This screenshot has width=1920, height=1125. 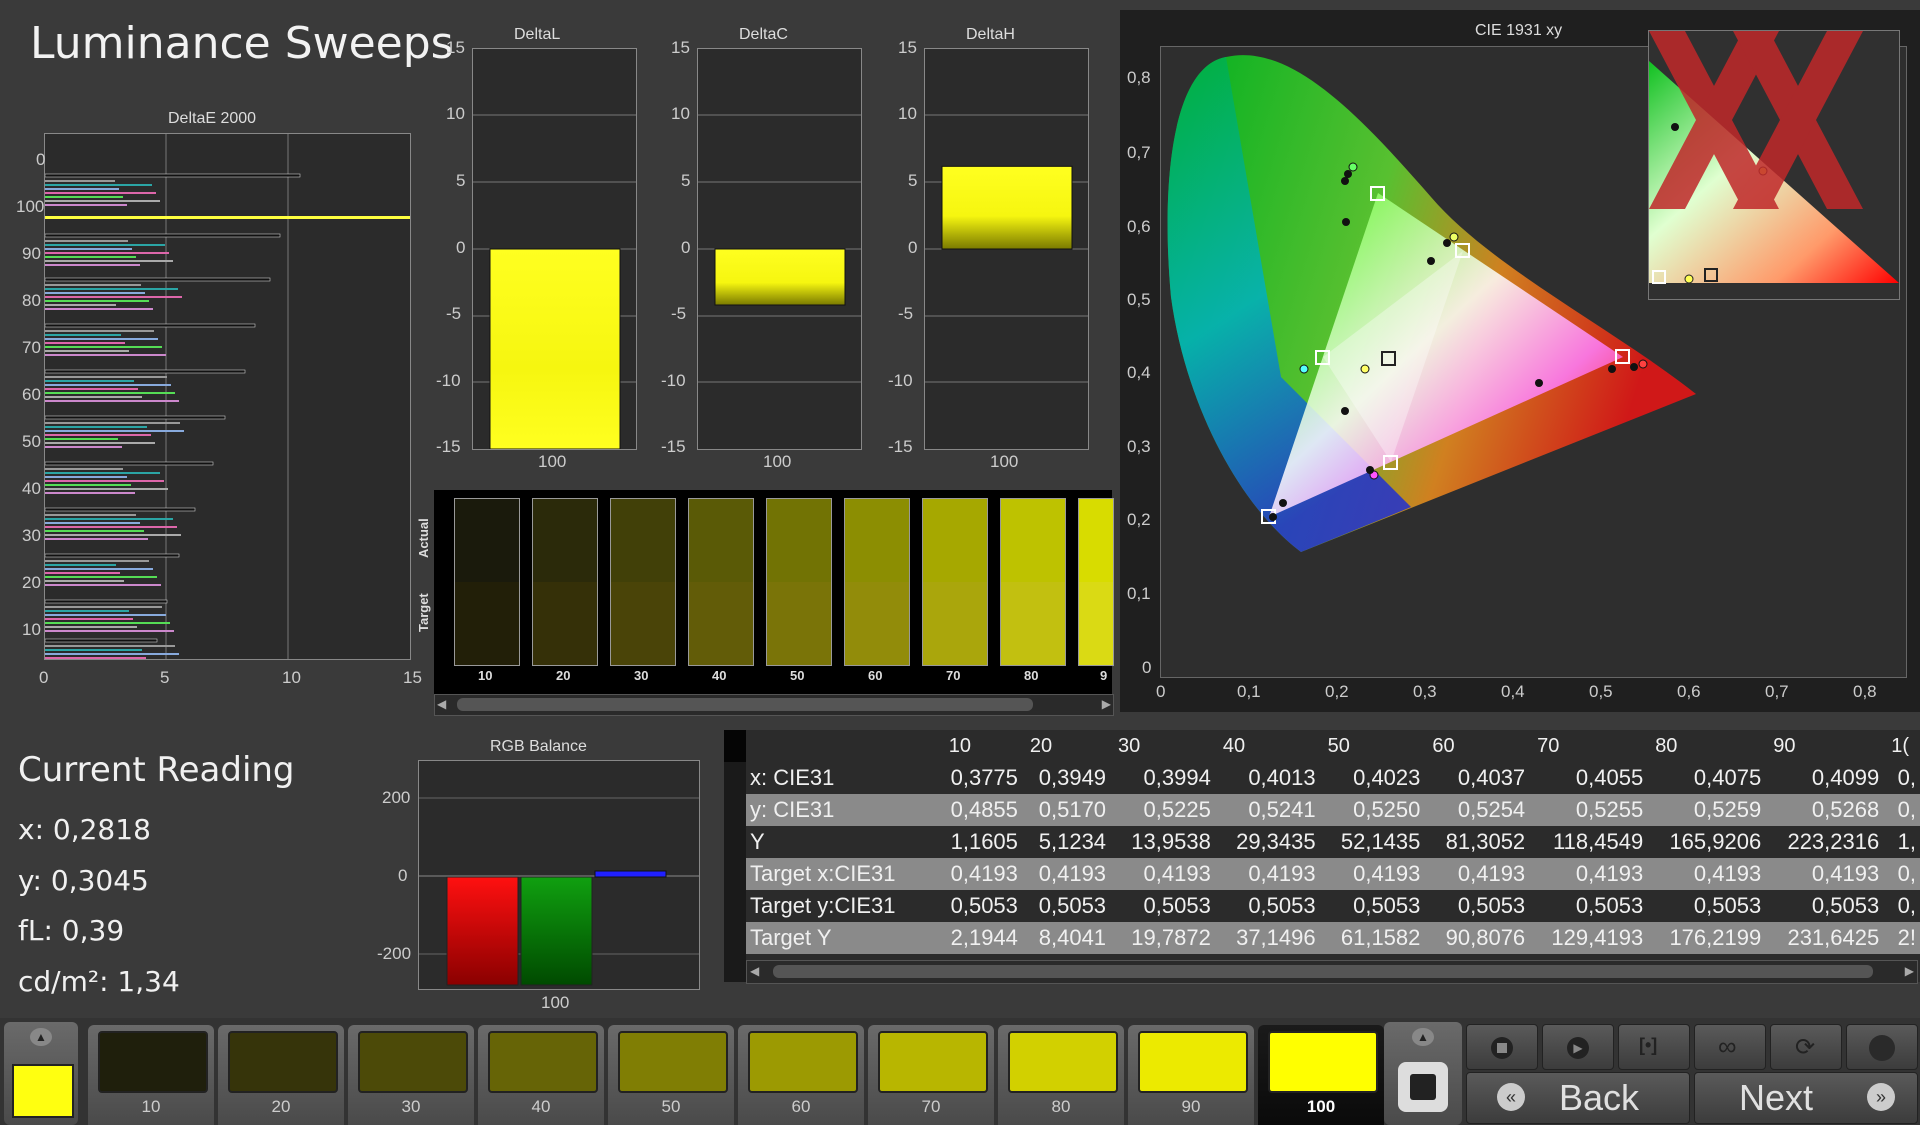 I want to click on delta-ytick: -5, so click(x=454, y=313).